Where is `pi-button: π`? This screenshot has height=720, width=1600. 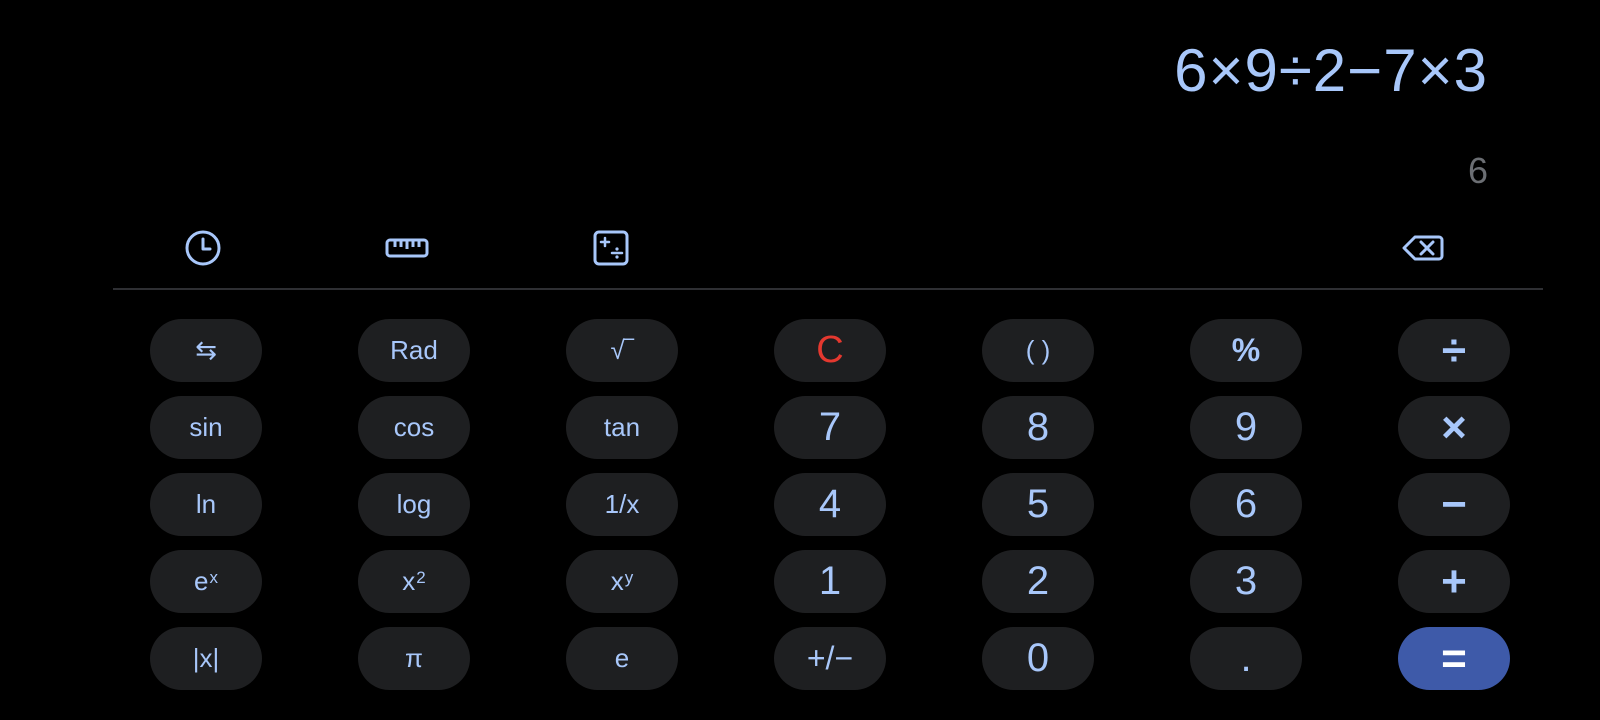 pi-button: π is located at coordinates (414, 658).